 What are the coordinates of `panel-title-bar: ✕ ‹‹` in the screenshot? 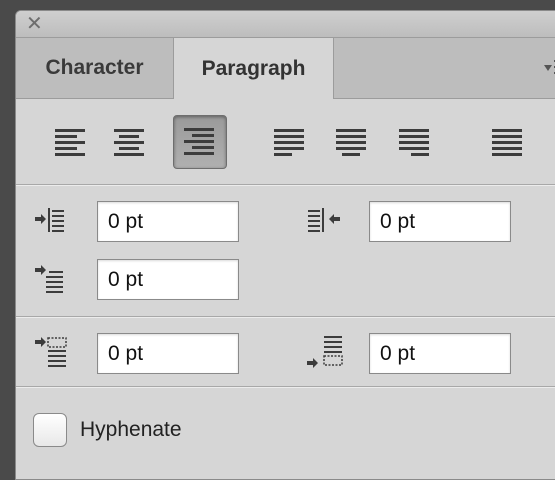 It's located at (285, 24).